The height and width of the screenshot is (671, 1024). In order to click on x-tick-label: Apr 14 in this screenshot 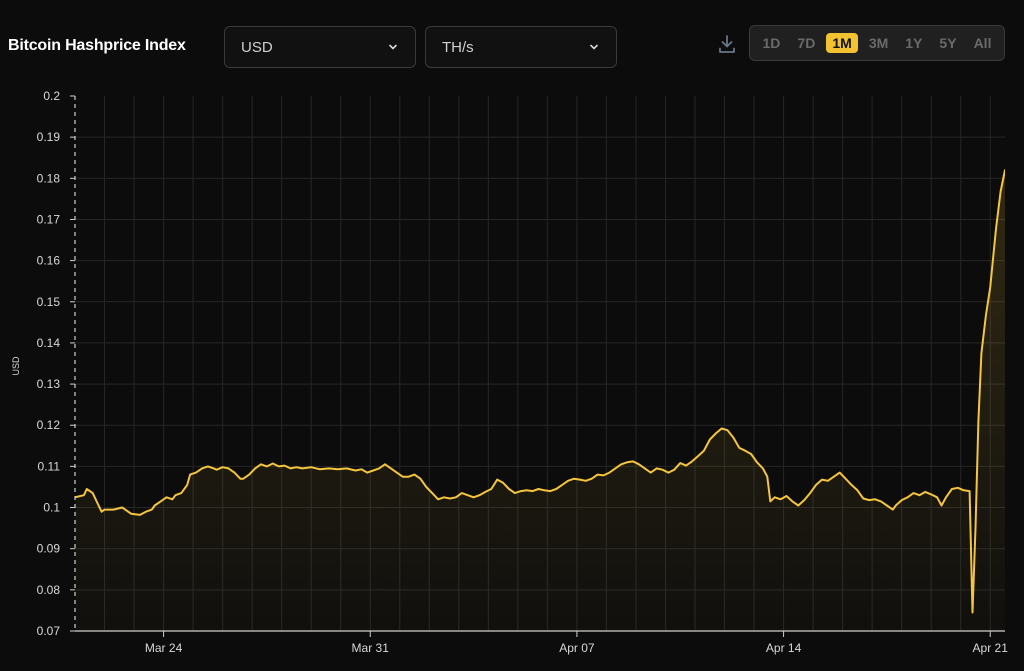, I will do `click(784, 648)`.